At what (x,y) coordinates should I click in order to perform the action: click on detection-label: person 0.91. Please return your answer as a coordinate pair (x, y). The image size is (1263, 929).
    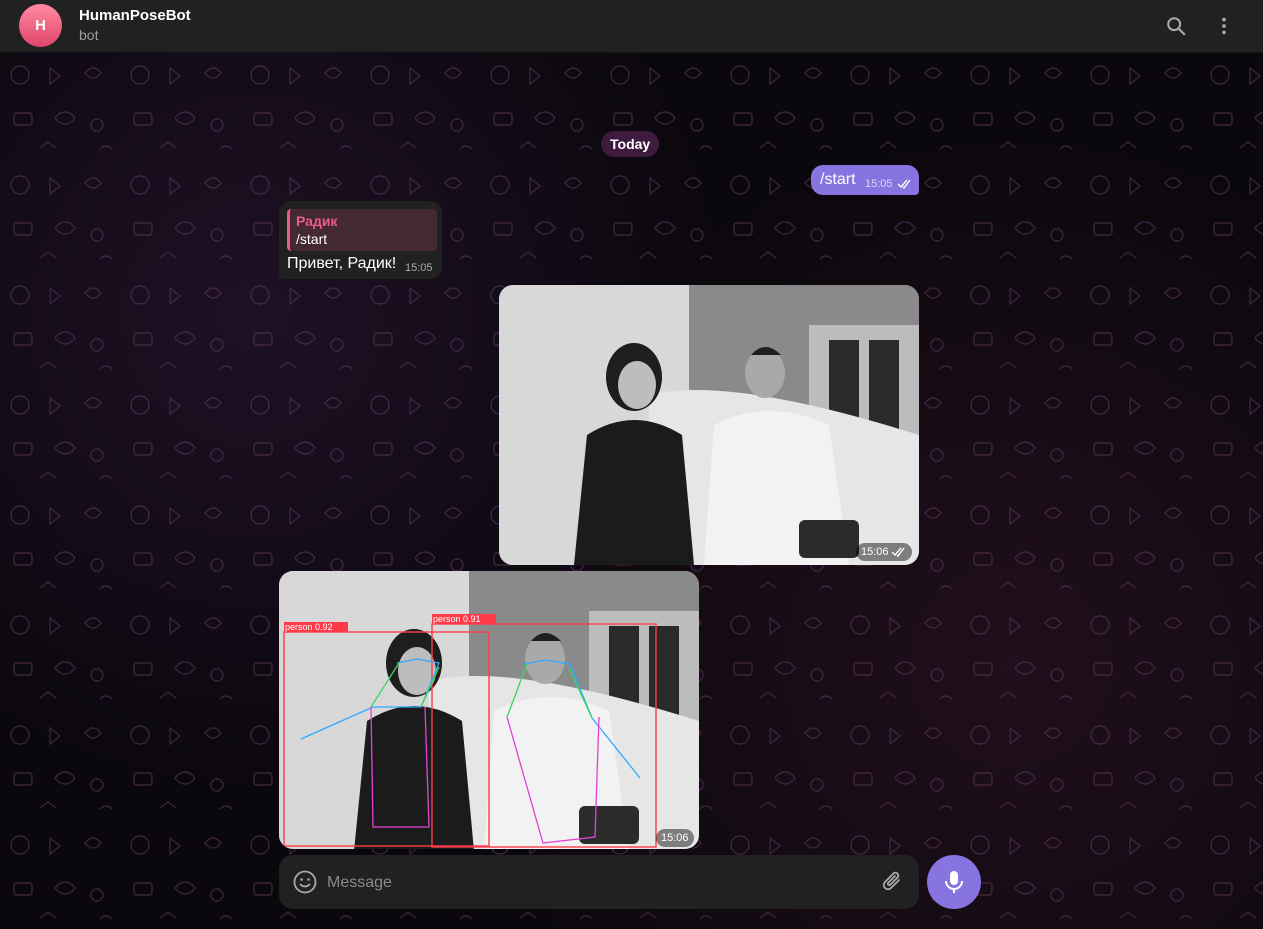
    Looking at the image, I should click on (457, 619).